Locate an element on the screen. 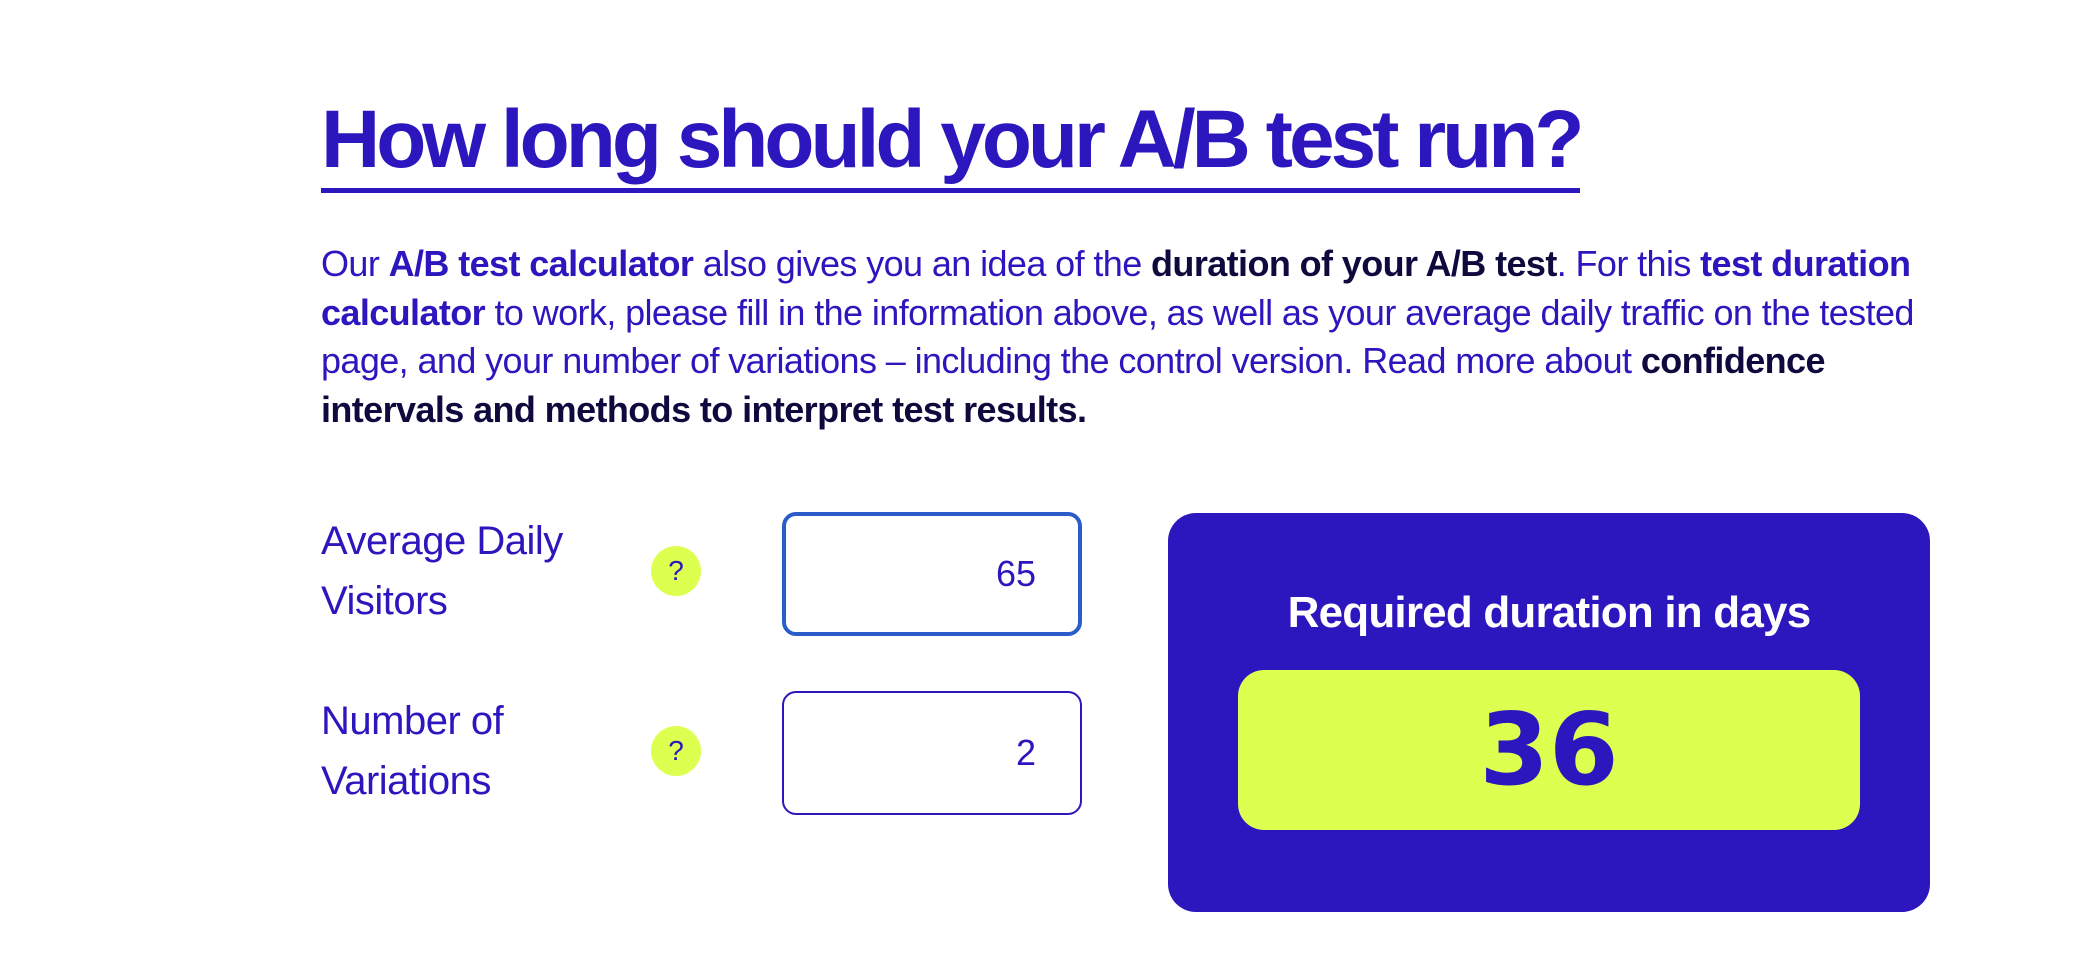 This screenshot has height=972, width=2094. variations-help-icon: ? is located at coordinates (676, 751).